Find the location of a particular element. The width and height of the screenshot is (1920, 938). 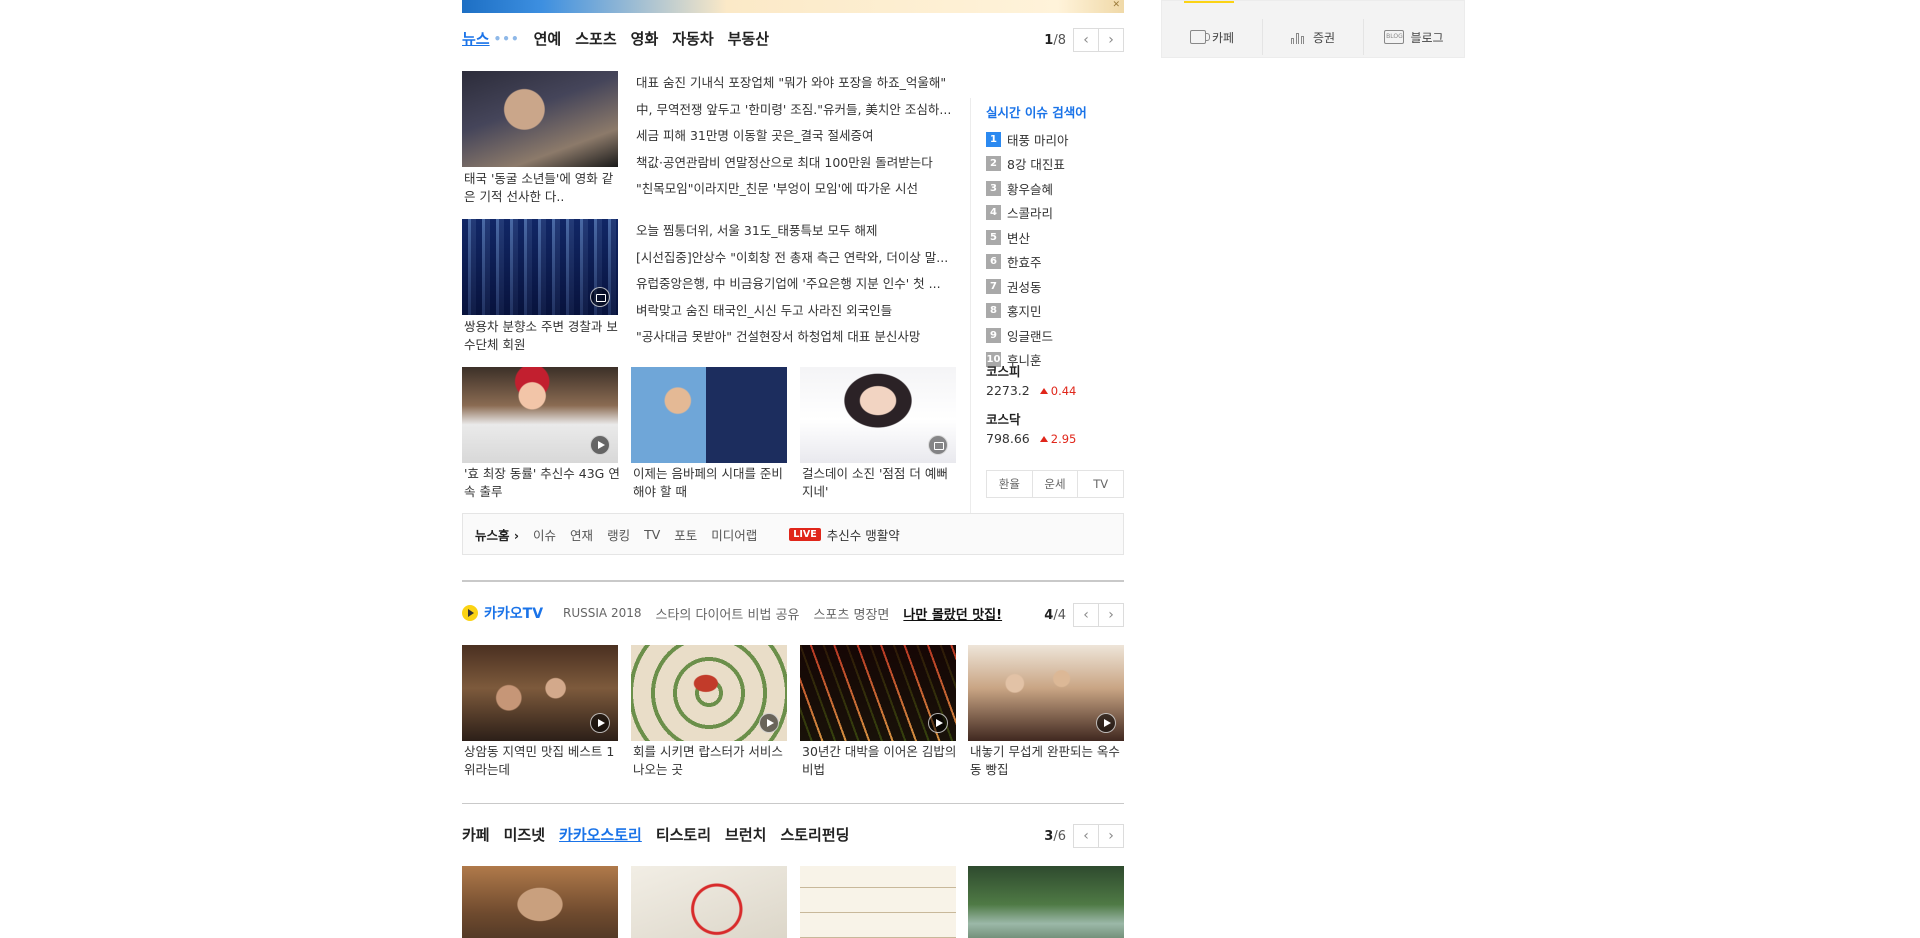

tab-car: 자동차 is located at coordinates (692, 38).